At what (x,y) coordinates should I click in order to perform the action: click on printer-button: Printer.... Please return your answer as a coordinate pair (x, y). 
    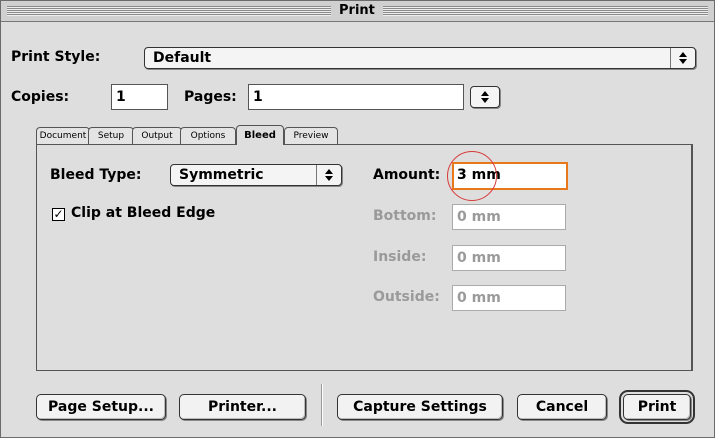
    Looking at the image, I should click on (242, 407).